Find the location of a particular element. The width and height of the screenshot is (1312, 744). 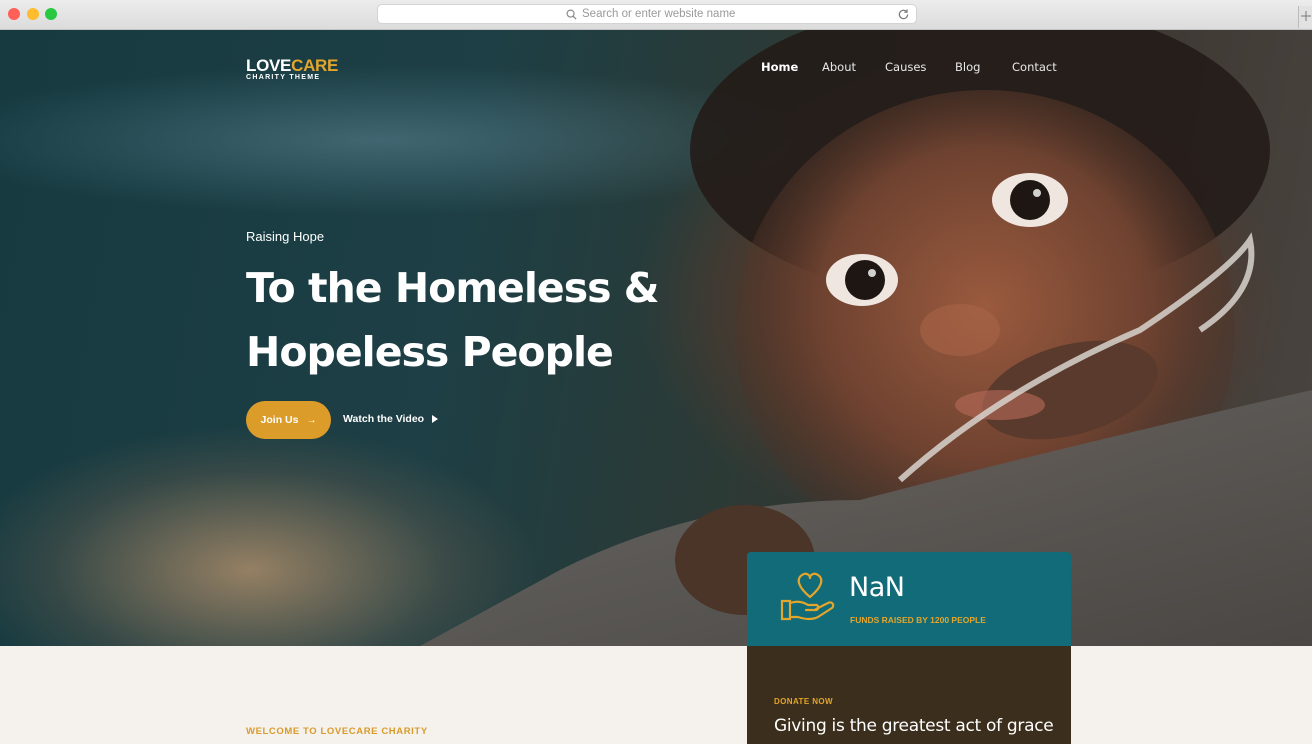

nav-item-about: About is located at coordinates (839, 67).